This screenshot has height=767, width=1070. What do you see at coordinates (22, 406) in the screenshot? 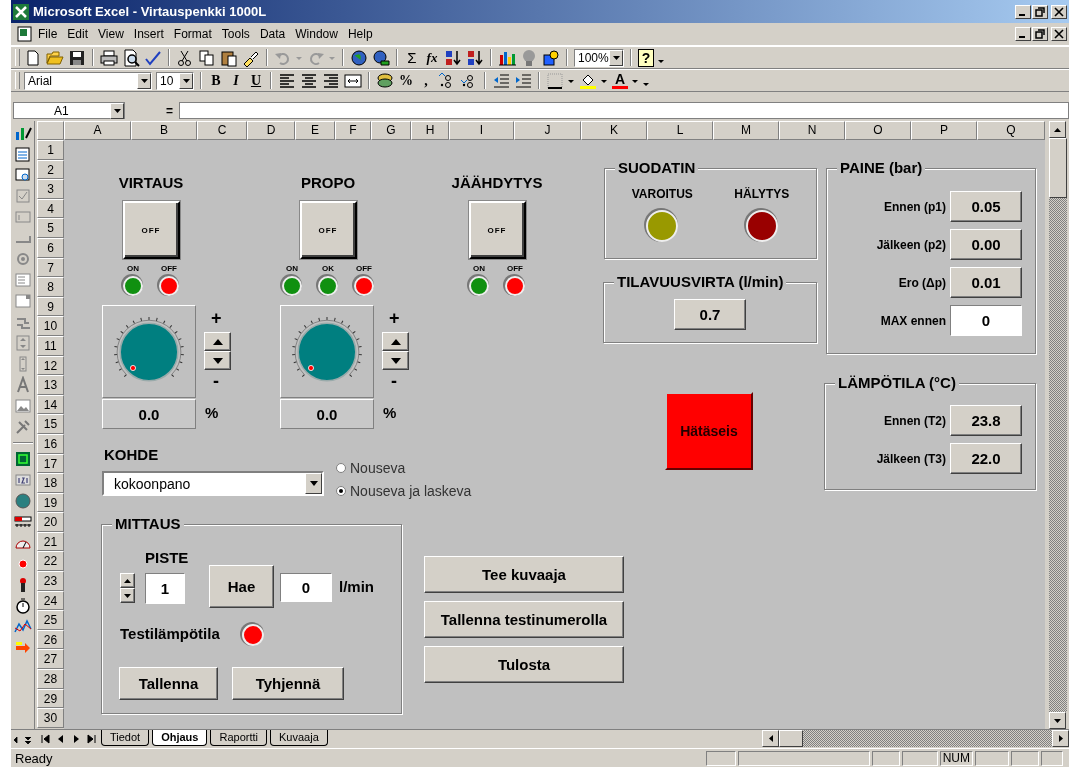
I see `image-icon` at bounding box center [22, 406].